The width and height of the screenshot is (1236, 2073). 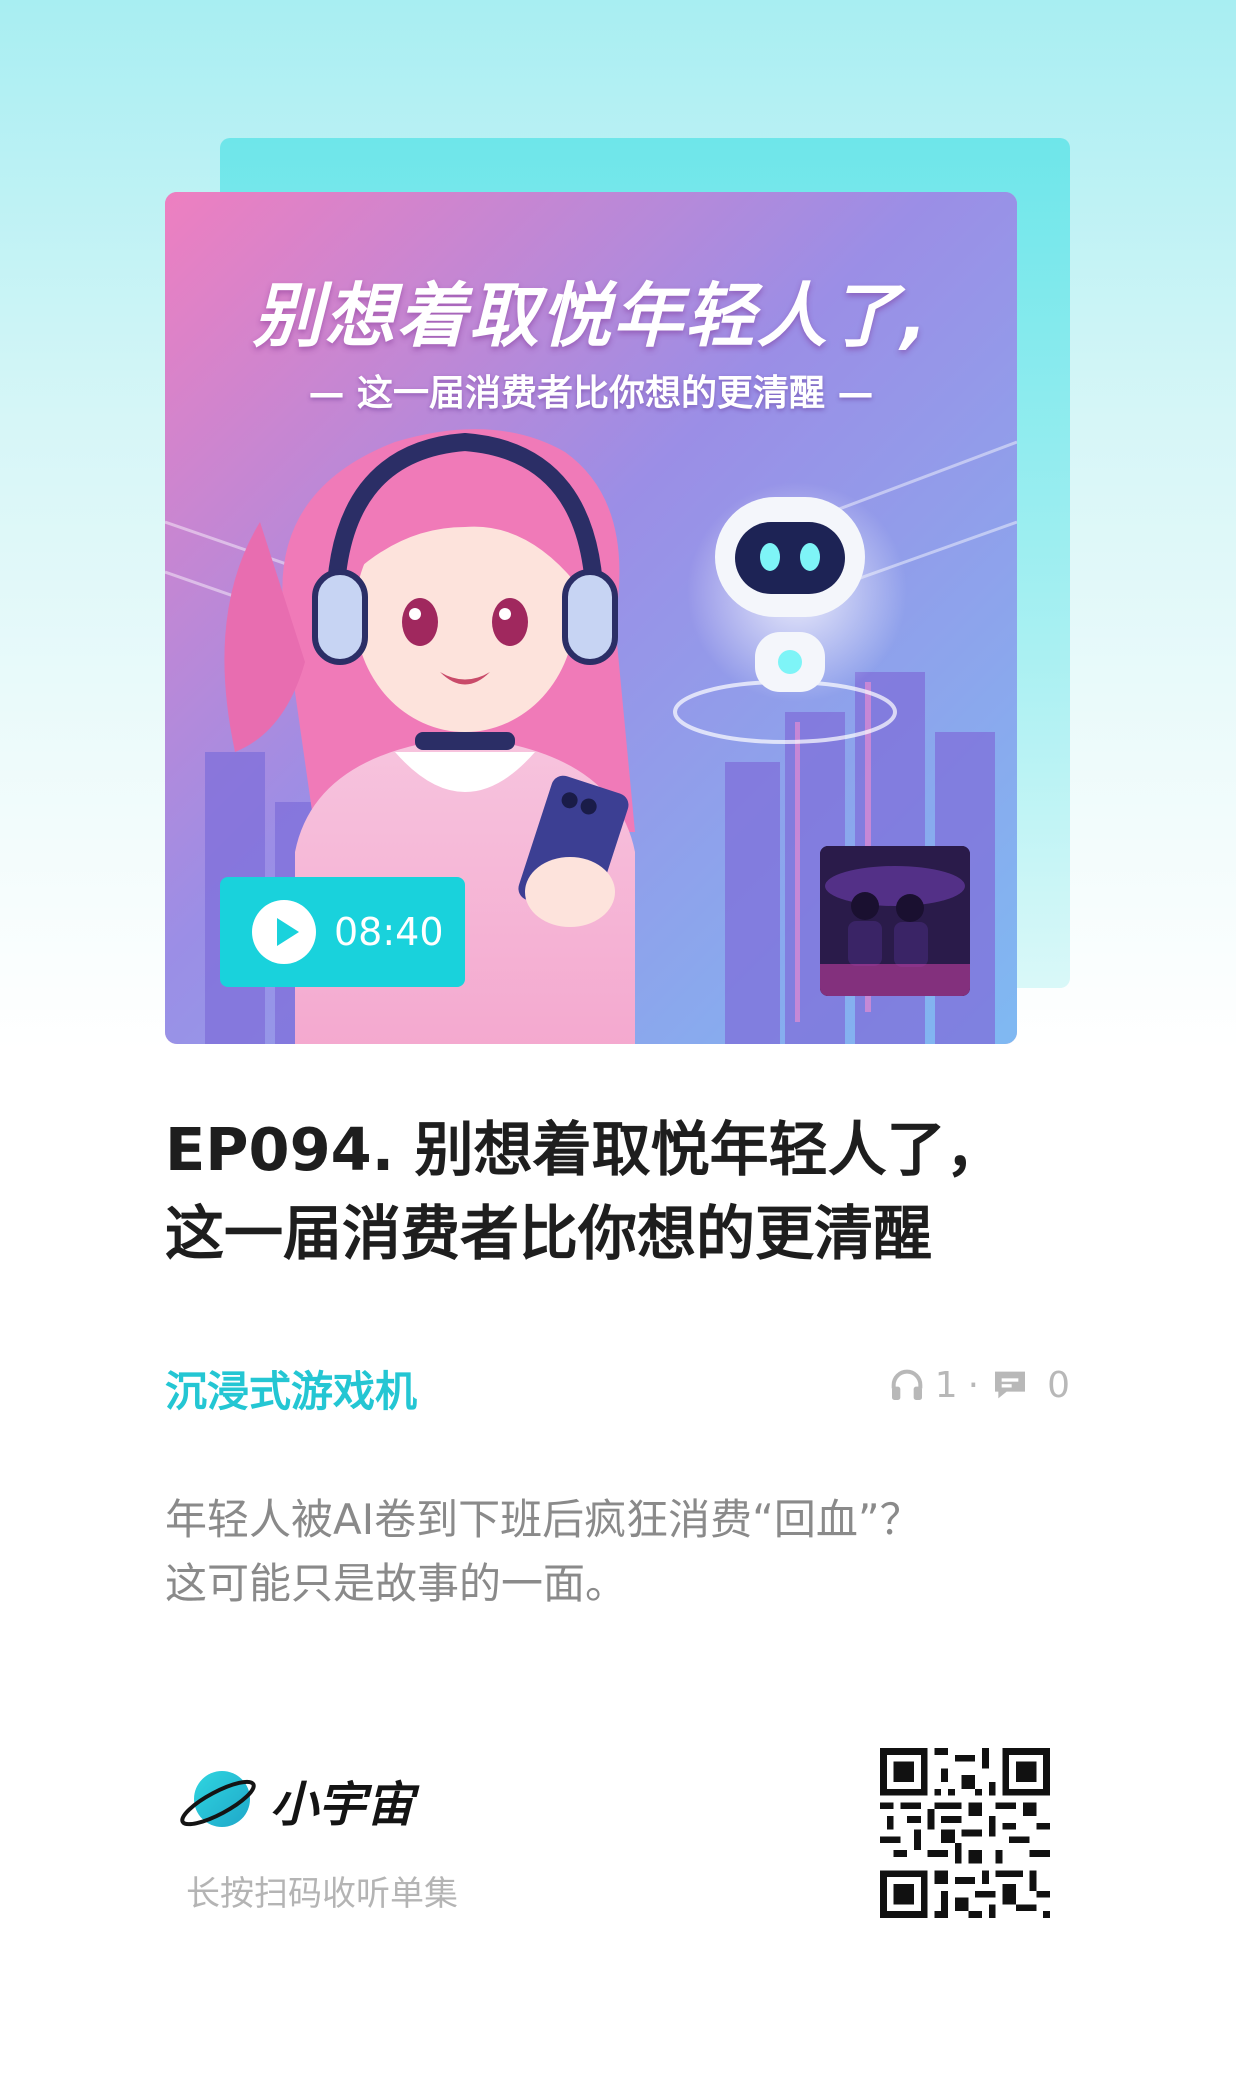 I want to click on play-icon, so click(x=284, y=932).